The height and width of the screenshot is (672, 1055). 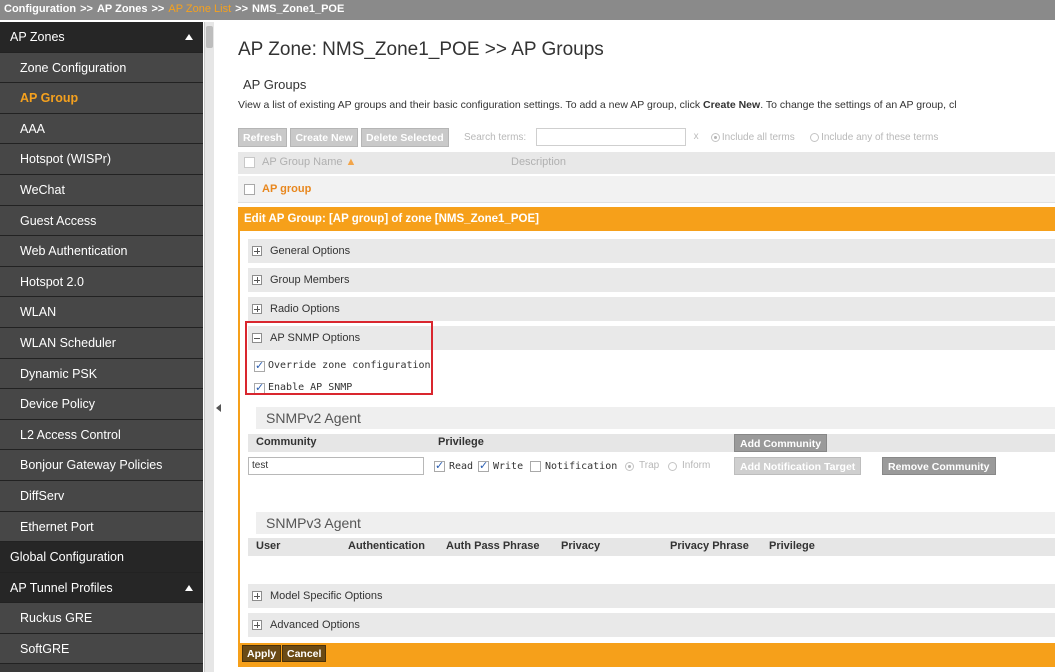 What do you see at coordinates (732, 105) in the screenshot?
I see `intro-text-bold: Create New` at bounding box center [732, 105].